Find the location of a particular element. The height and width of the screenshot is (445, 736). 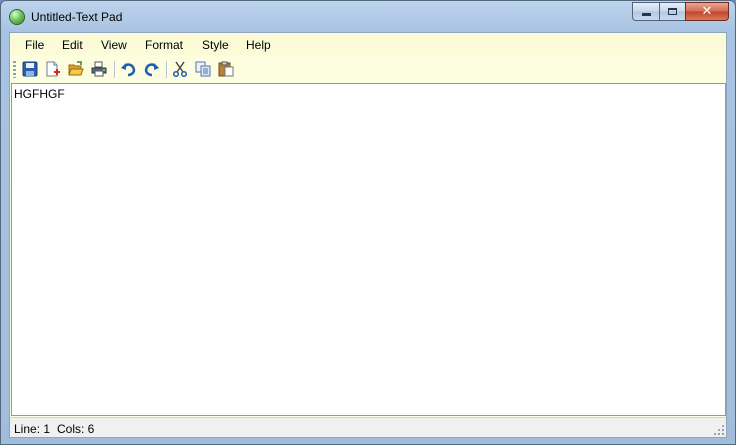

redo-button is located at coordinates (152, 69).